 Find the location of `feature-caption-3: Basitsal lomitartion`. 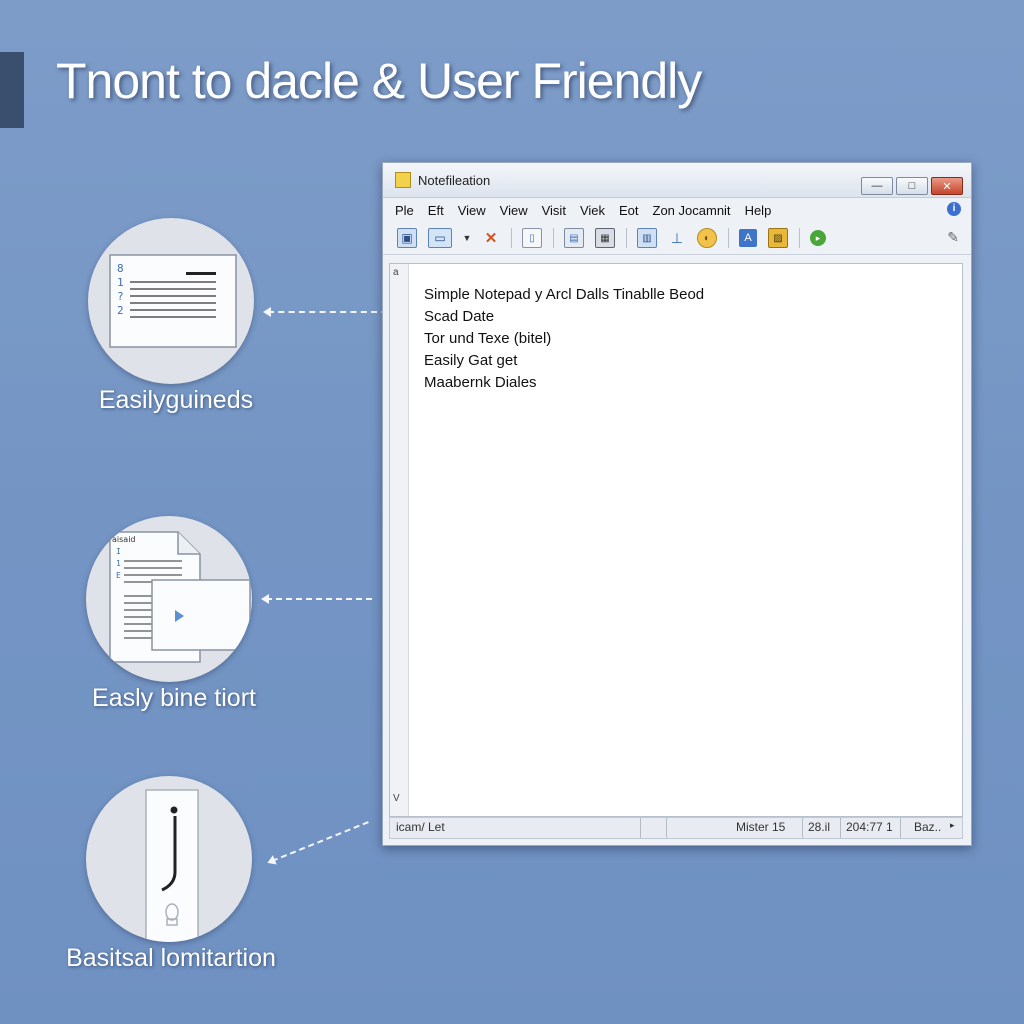

feature-caption-3: Basitsal lomitartion is located at coordinates (171, 958).